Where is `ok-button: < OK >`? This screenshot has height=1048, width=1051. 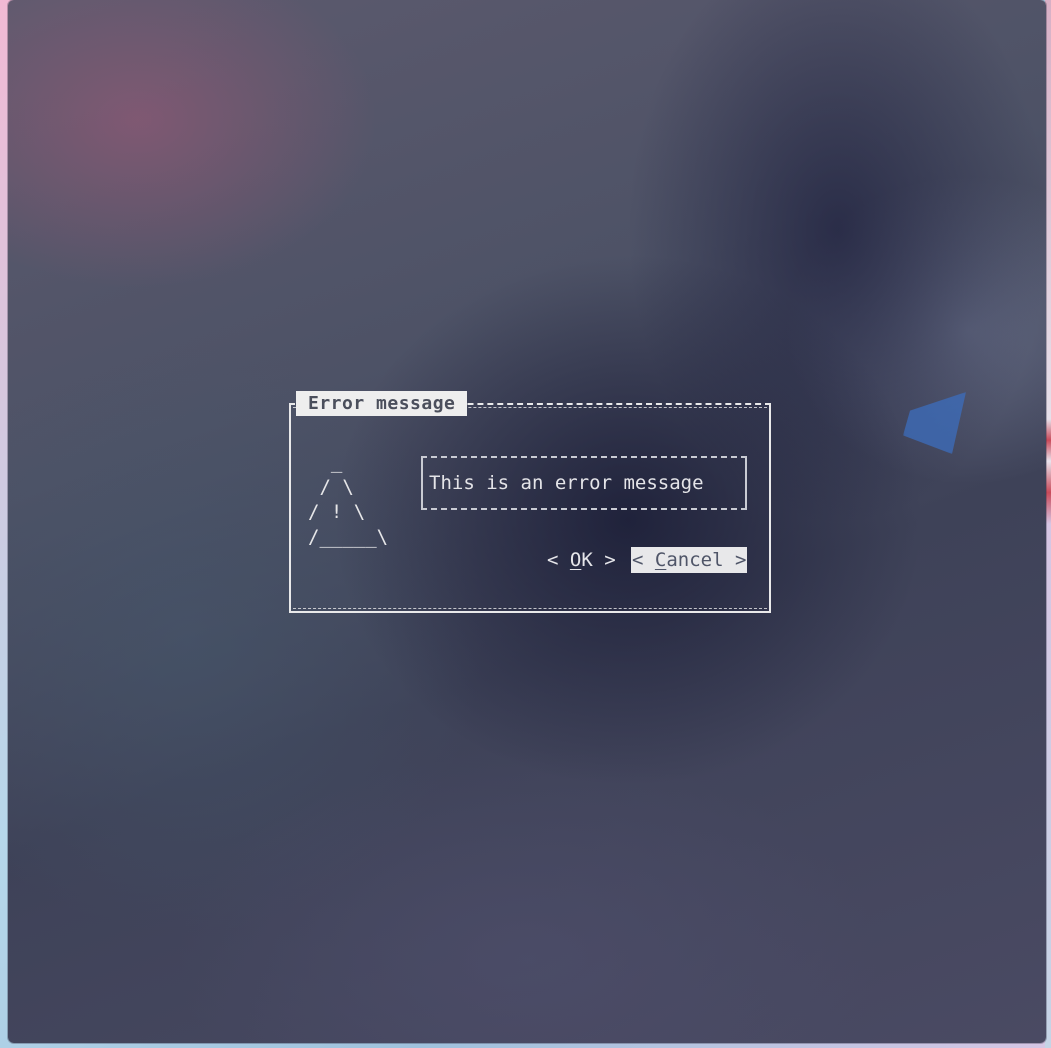 ok-button: < OK > is located at coordinates (581, 560).